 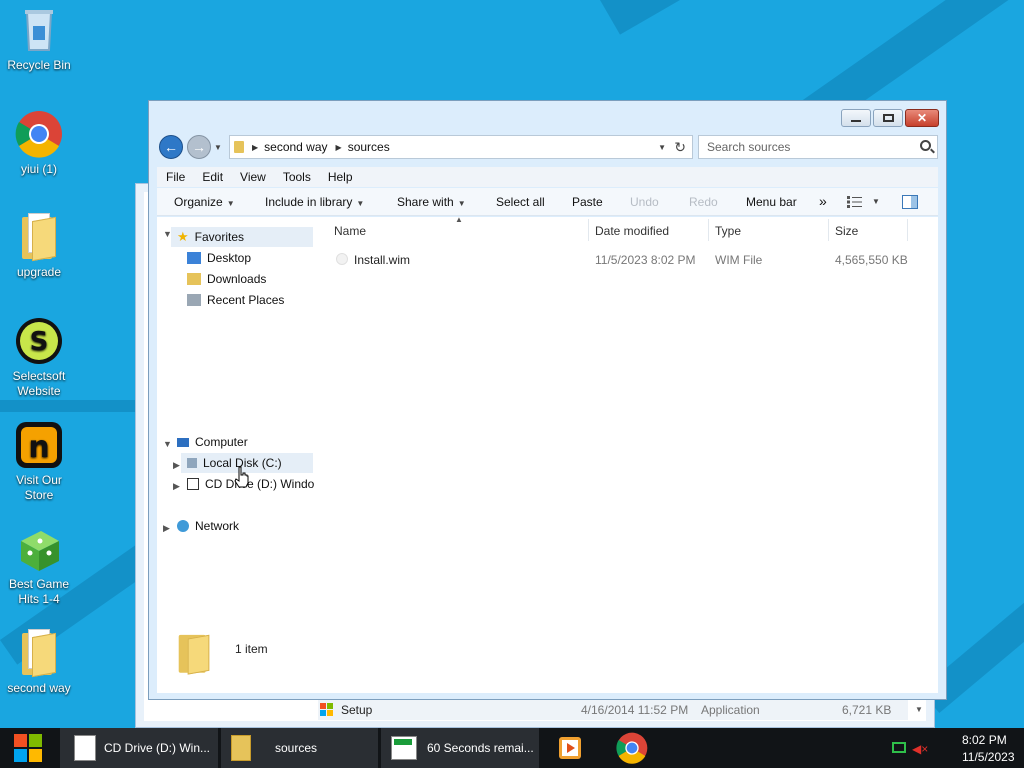 I want to click on clock-date: 11/5/2023, so click(x=988, y=757).